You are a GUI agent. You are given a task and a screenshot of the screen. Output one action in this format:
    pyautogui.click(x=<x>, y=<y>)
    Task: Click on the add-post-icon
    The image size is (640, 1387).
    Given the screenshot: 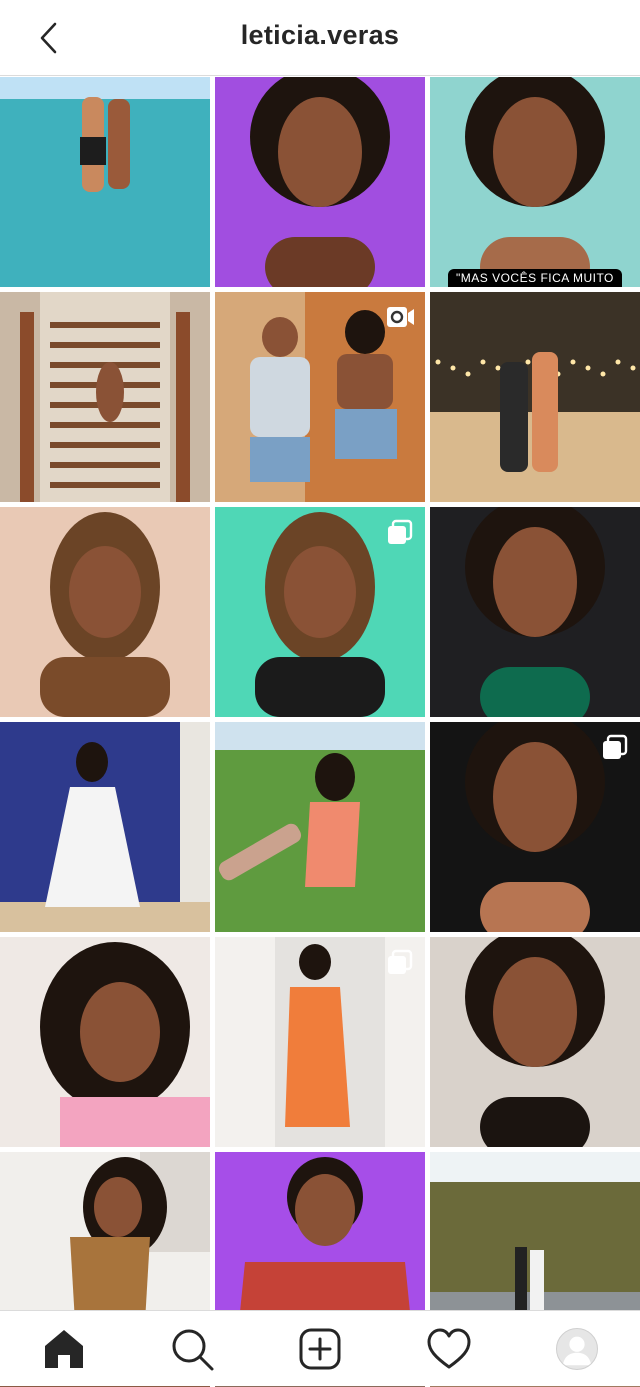 What is the action you would take?
    pyautogui.click(x=320, y=1349)
    